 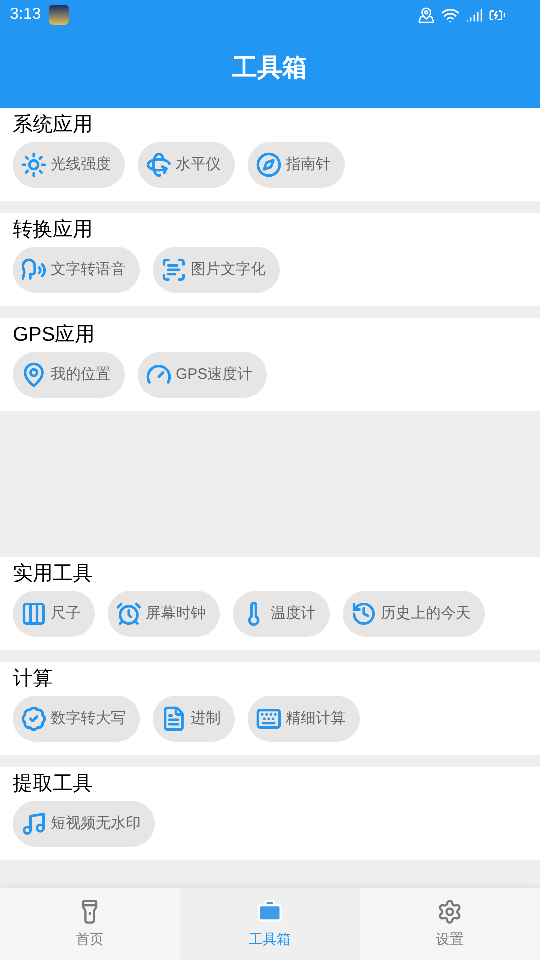 What do you see at coordinates (34, 165) in the screenshot?
I see `sun-icon` at bounding box center [34, 165].